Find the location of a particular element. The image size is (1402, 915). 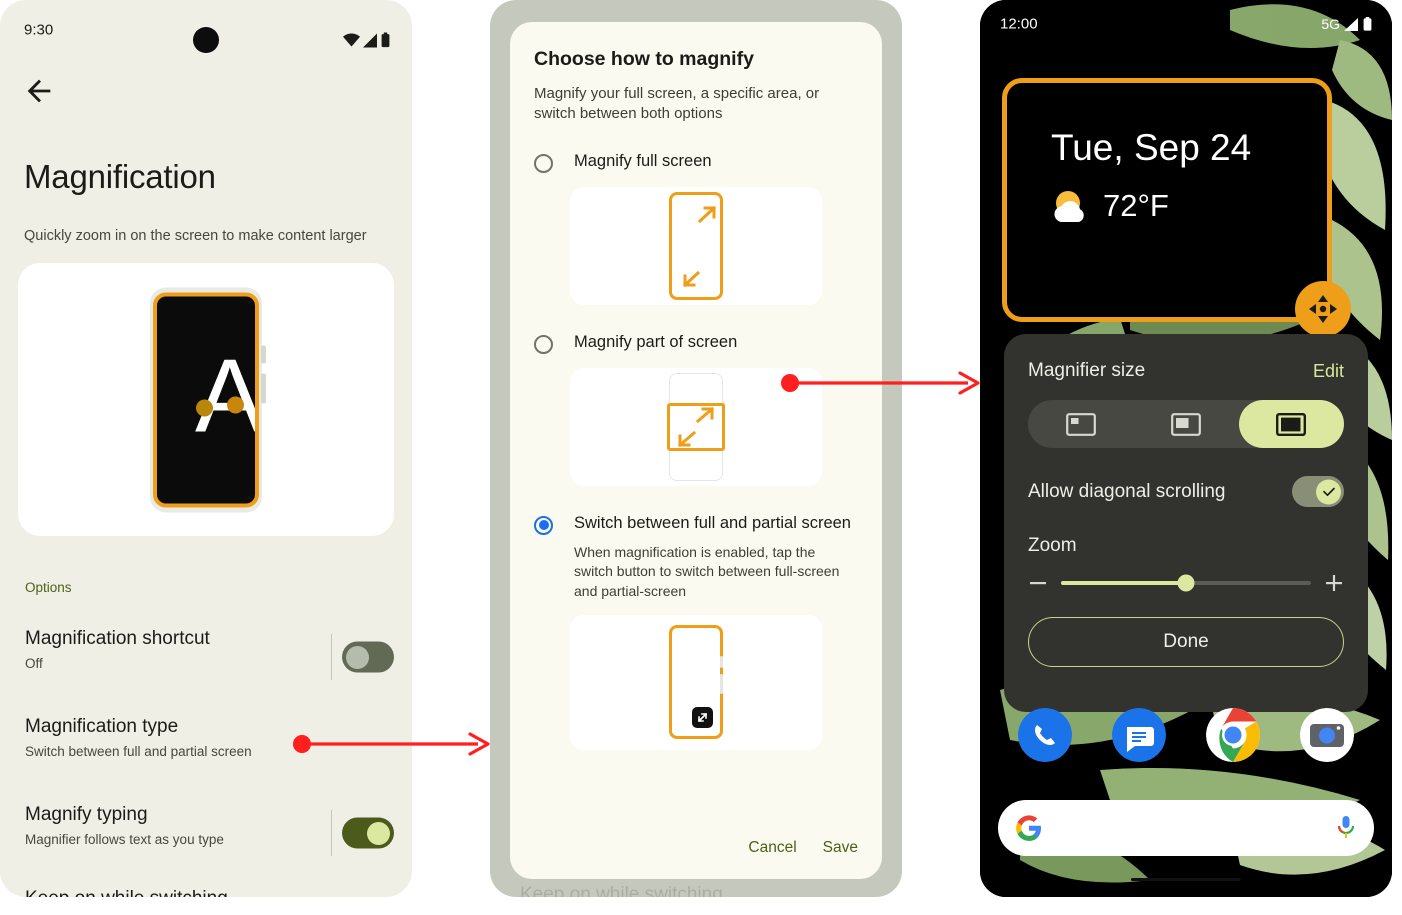

page-title: Magnification is located at coordinates (120, 176).